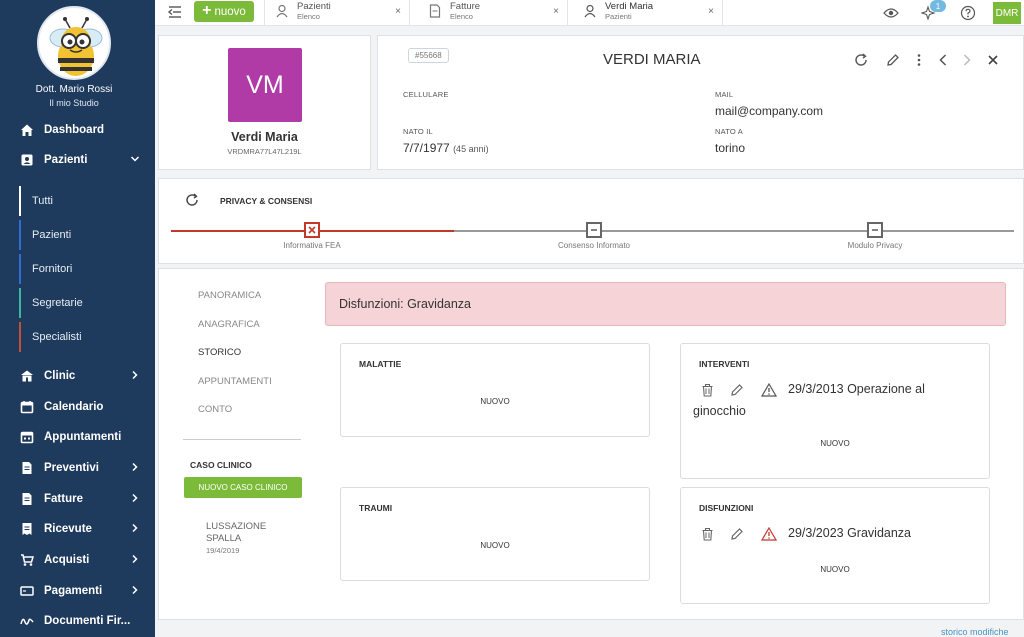 Image resolution: width=1024 pixels, height=637 pixels. Describe the element at coordinates (73, 591) in the screenshot. I see `sidebar-item-label: Pagamenti` at that location.